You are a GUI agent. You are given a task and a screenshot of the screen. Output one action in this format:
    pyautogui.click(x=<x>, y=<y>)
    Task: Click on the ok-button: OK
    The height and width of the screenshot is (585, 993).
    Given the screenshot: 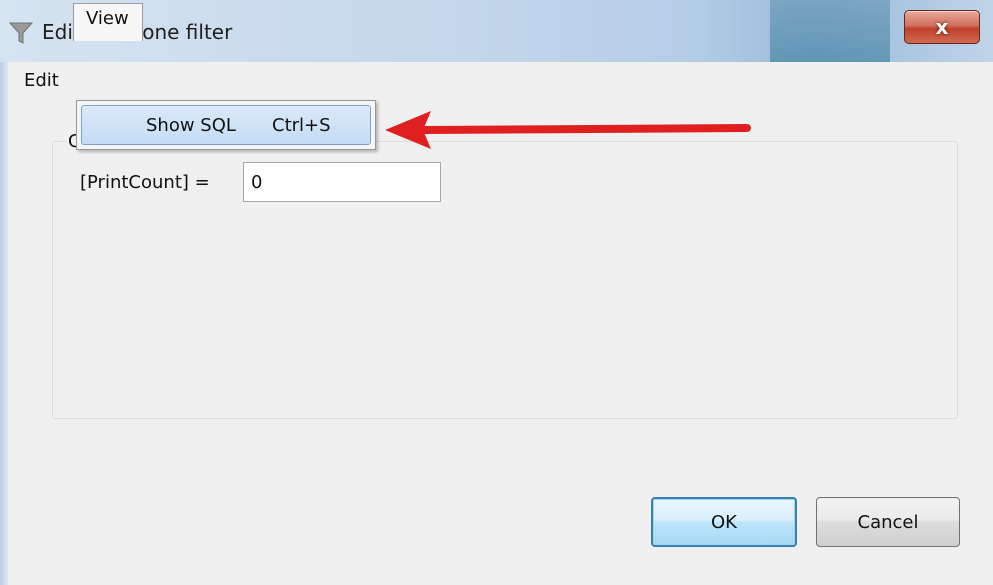 What is the action you would take?
    pyautogui.click(x=724, y=522)
    